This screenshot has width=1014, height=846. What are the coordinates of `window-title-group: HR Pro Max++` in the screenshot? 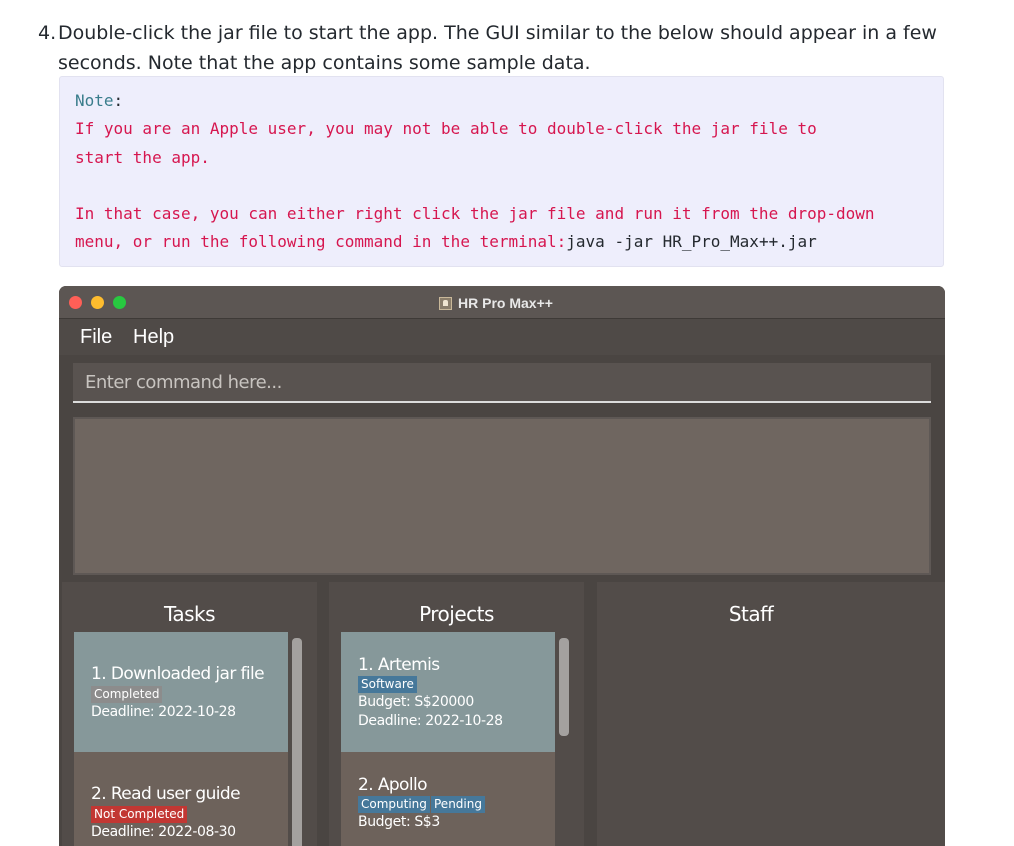 It's located at (496, 303).